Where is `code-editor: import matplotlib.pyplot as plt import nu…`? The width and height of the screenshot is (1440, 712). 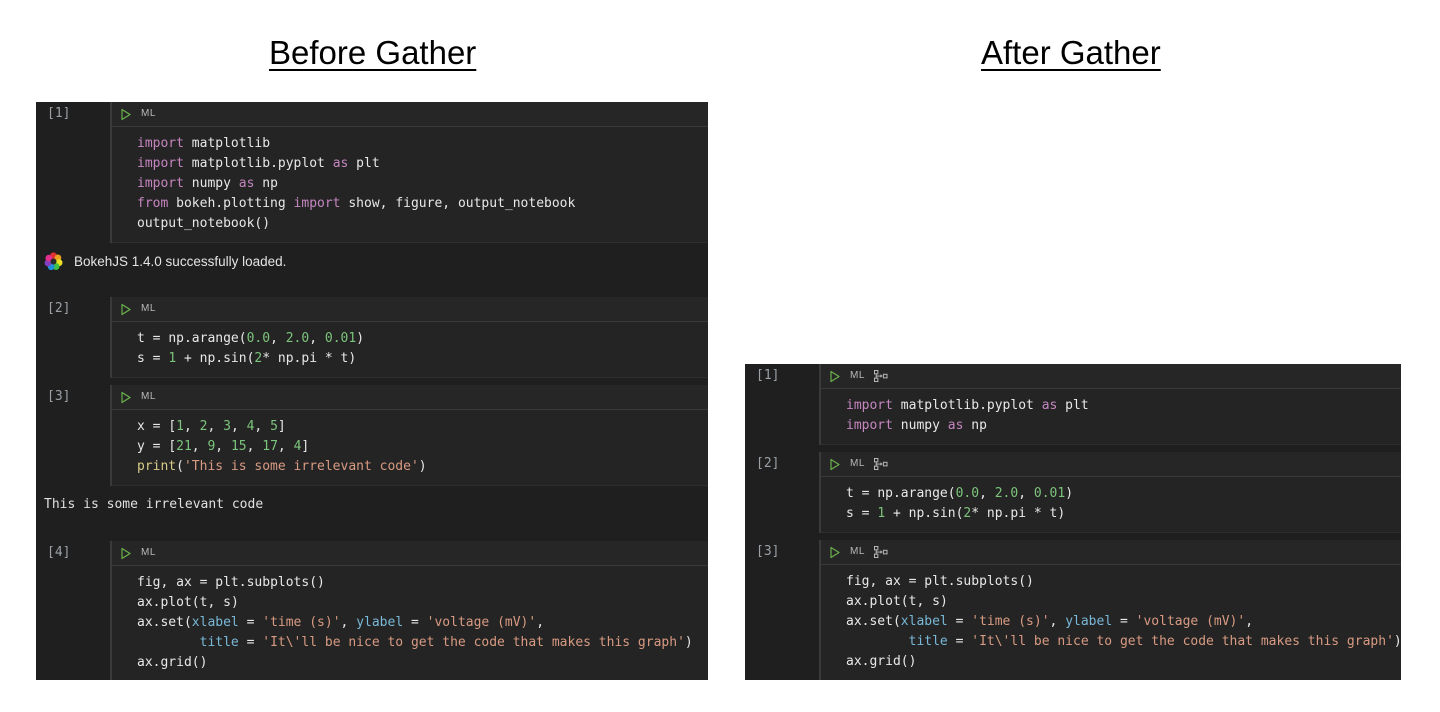 code-editor: import matplotlib.pyplot as plt import nu… is located at coordinates (1111, 417).